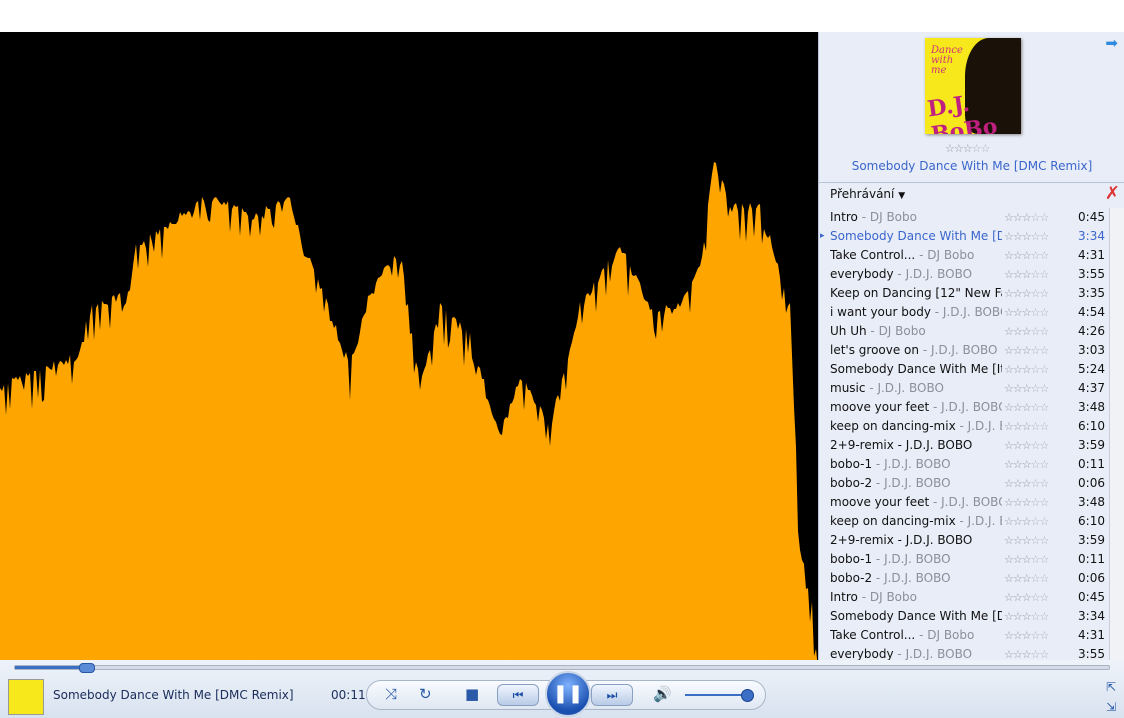 The height and width of the screenshot is (718, 1124). What do you see at coordinates (518, 695) in the screenshot?
I see `previous-button: ⏮` at bounding box center [518, 695].